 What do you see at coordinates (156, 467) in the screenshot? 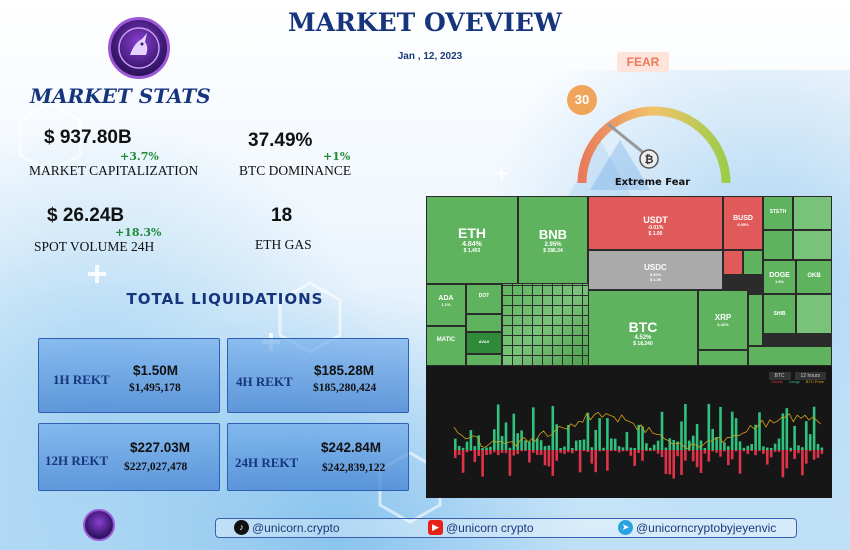
I see `rekt-full-value: $227,027,478` at bounding box center [156, 467].